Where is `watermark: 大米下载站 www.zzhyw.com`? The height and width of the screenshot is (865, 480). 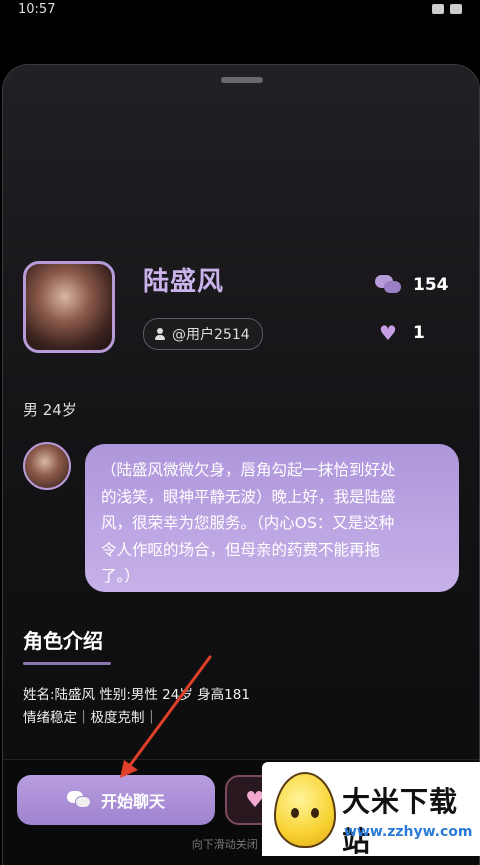 watermark: 大米下载站 www.zzhyw.com is located at coordinates (371, 810).